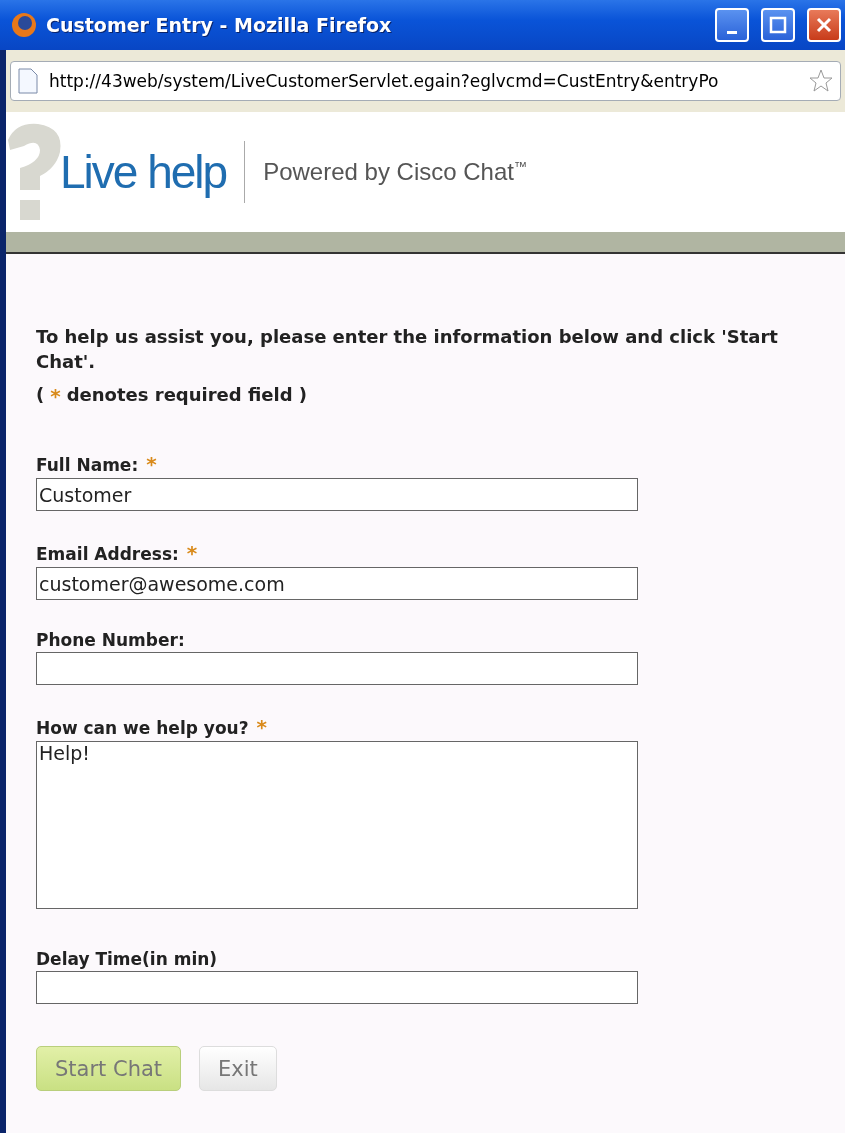  Describe the element at coordinates (87, 465) in the screenshot. I see `field-label: Full Name:` at that location.